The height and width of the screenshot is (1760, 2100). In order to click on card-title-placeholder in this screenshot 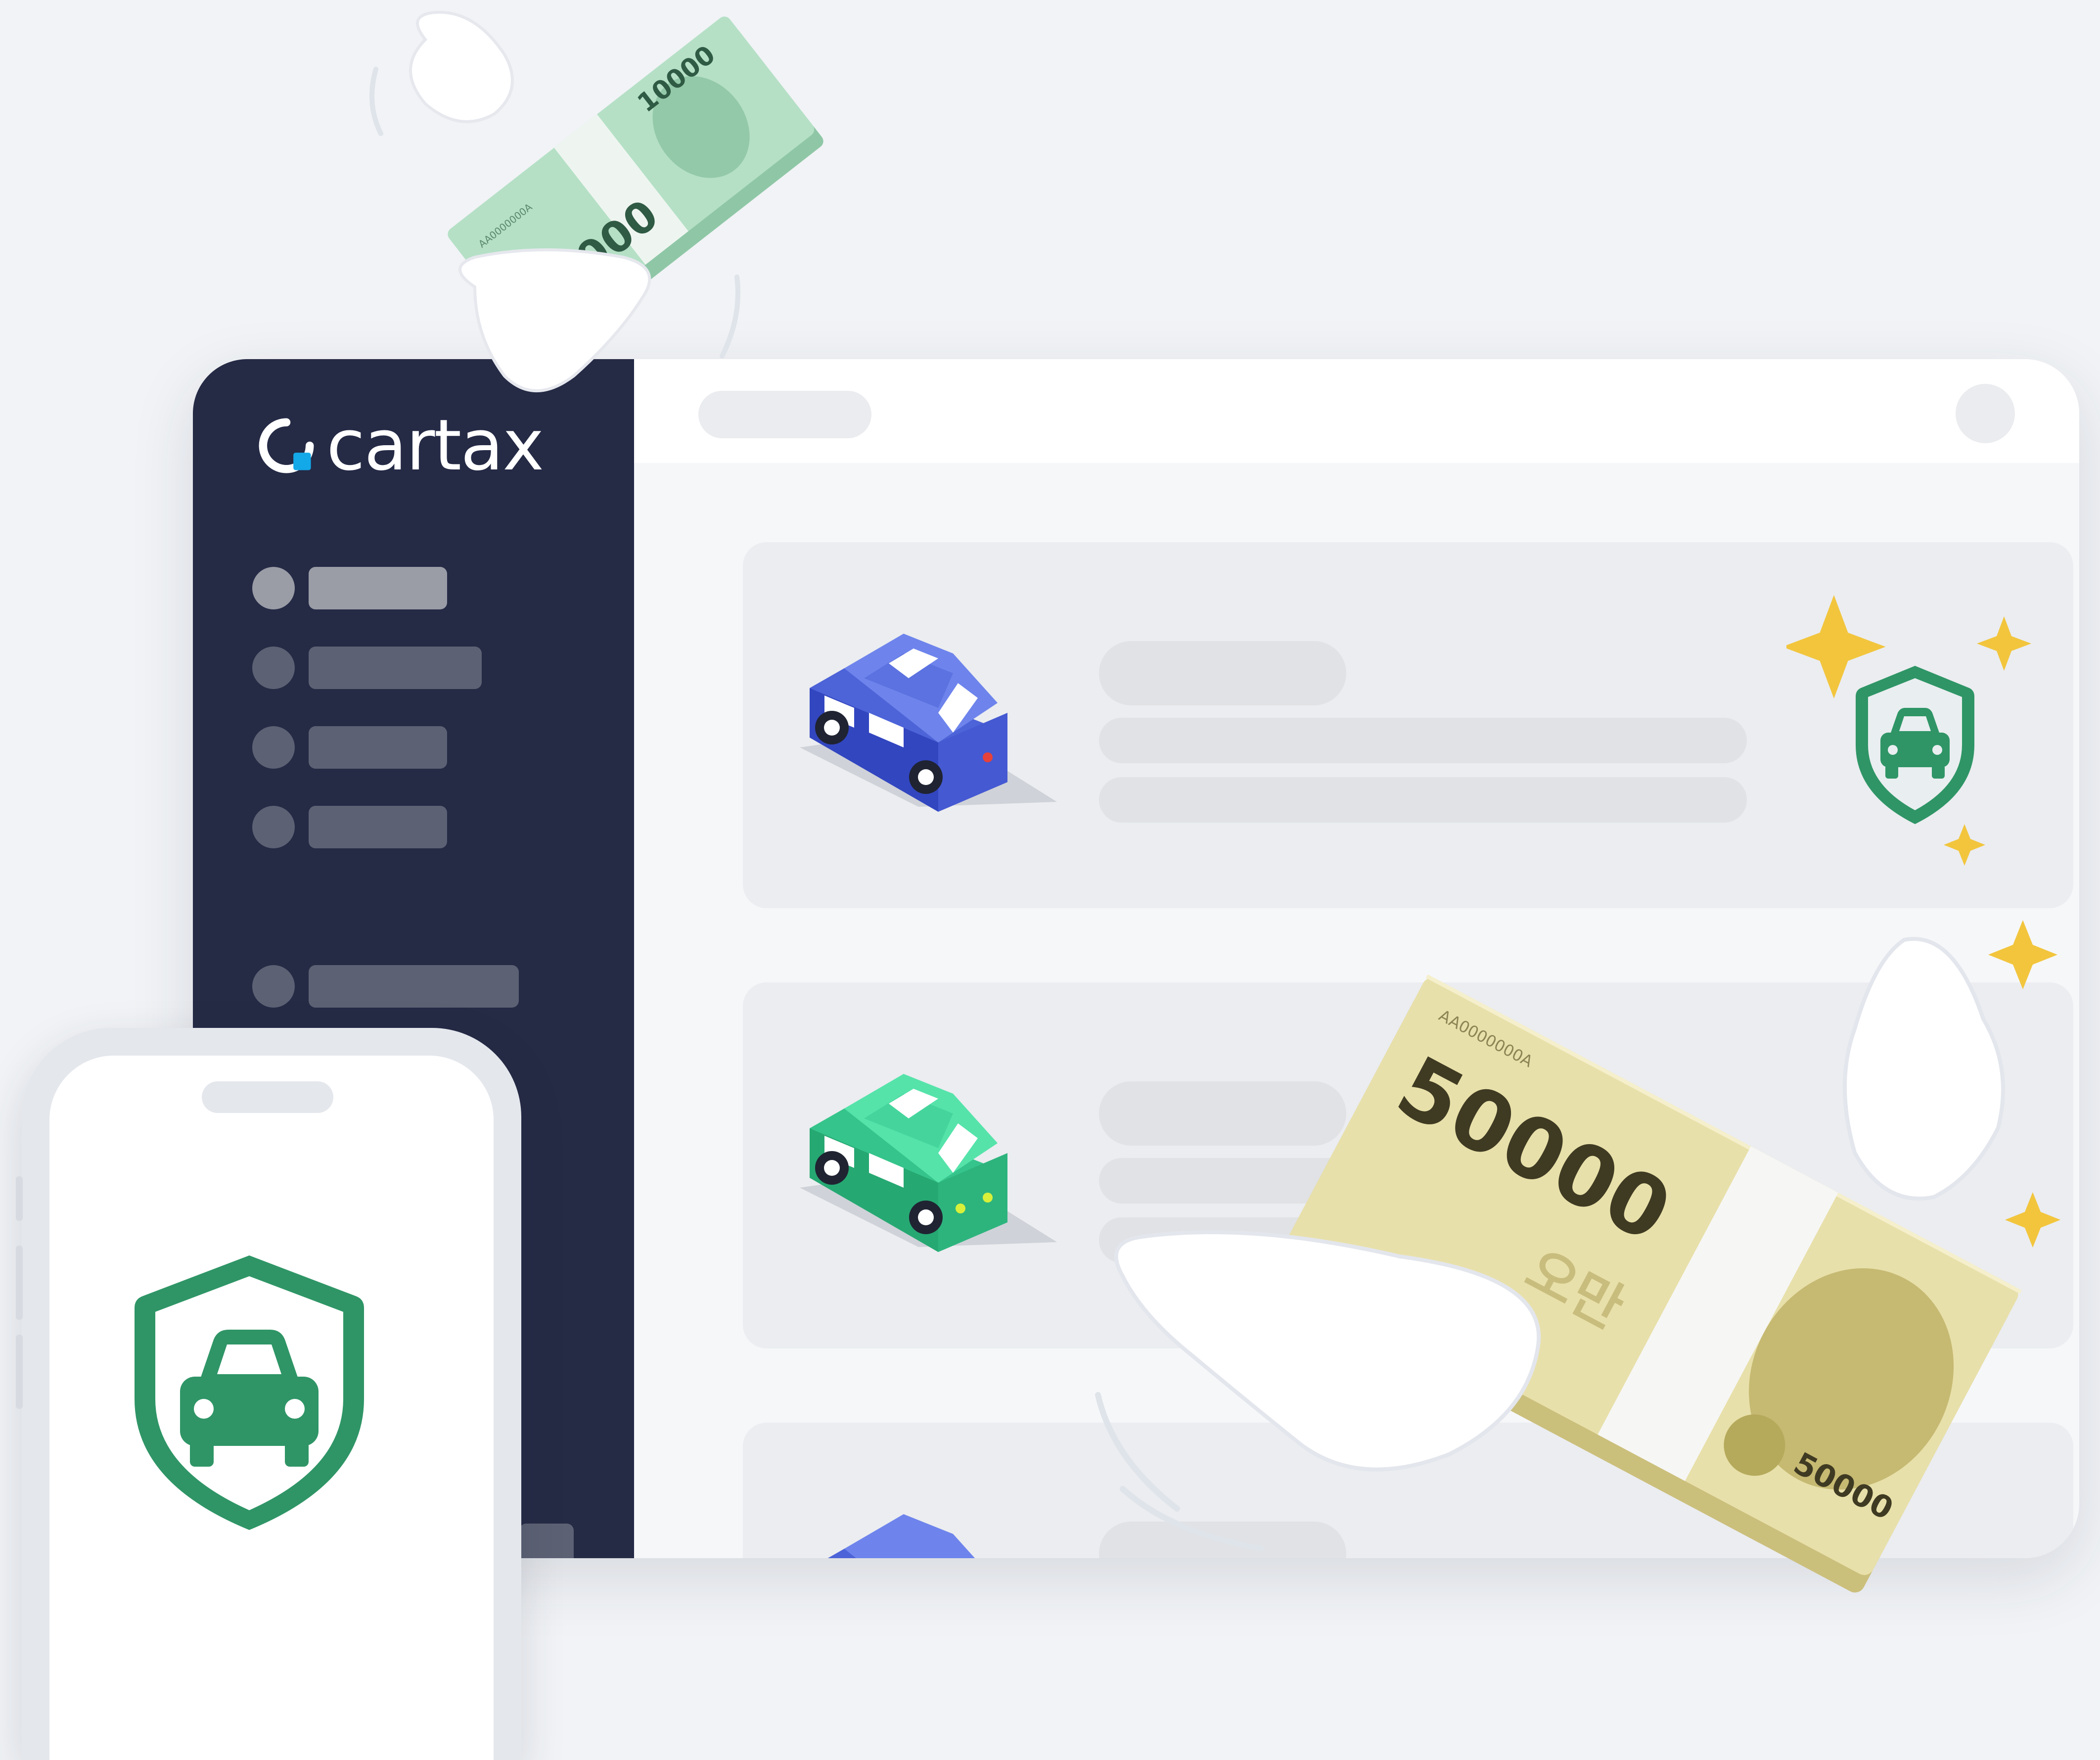, I will do `click(1222, 673)`.